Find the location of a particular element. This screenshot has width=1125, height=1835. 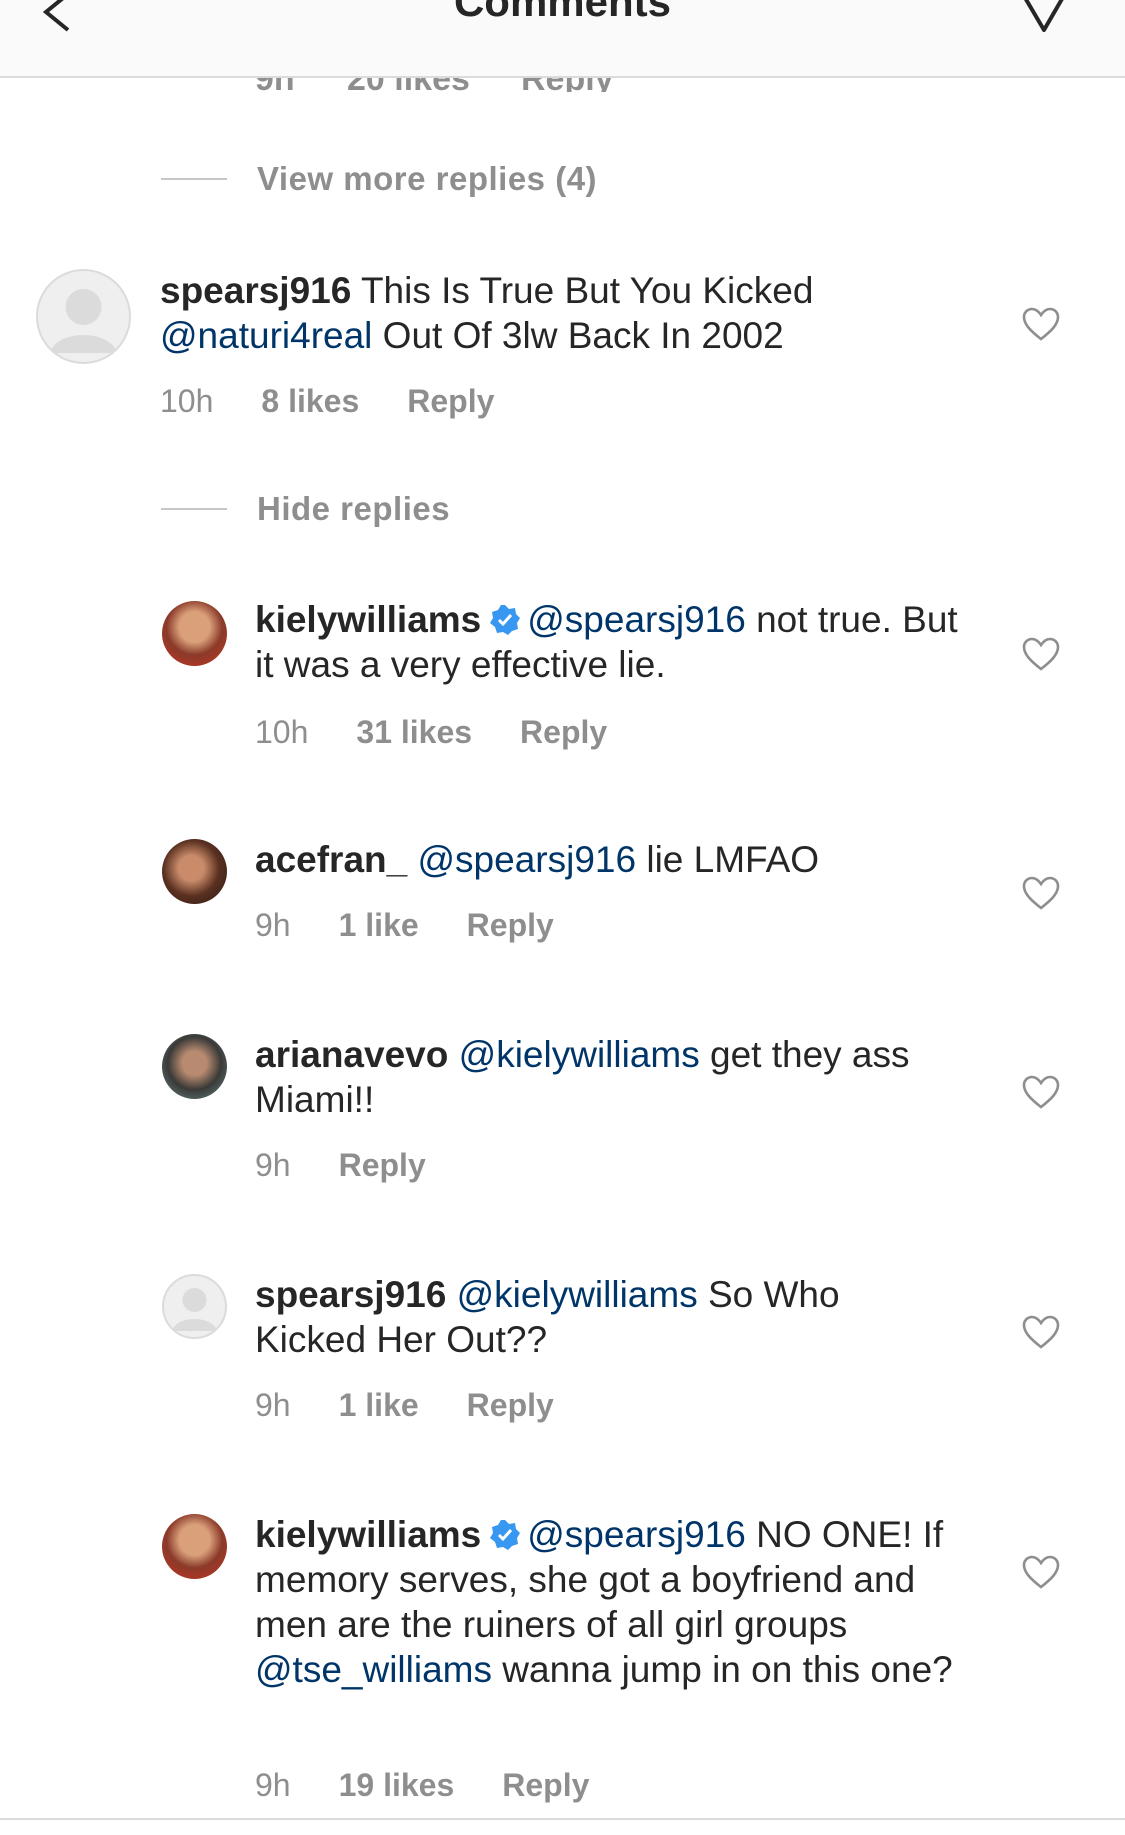

comment-text-part: wanna jump in on this one? is located at coordinates (722, 1669).